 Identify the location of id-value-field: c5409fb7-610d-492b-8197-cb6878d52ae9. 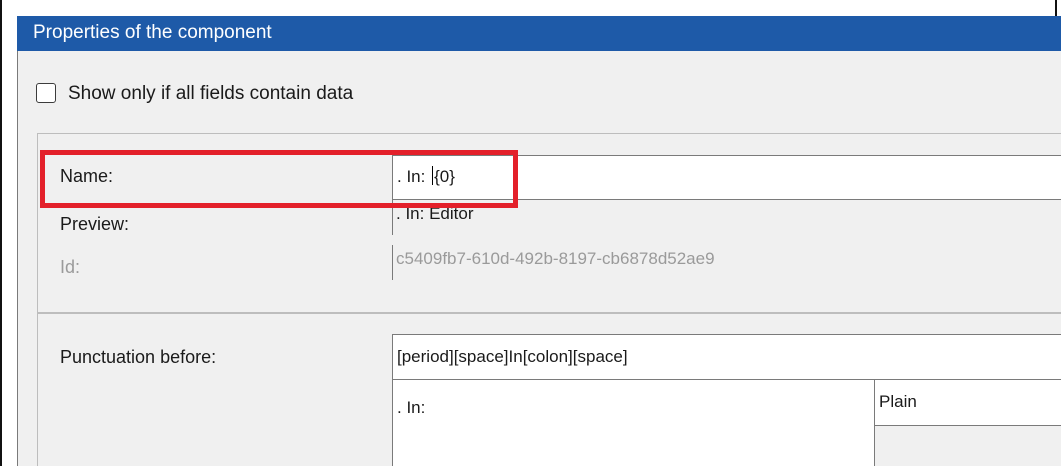
(726, 262).